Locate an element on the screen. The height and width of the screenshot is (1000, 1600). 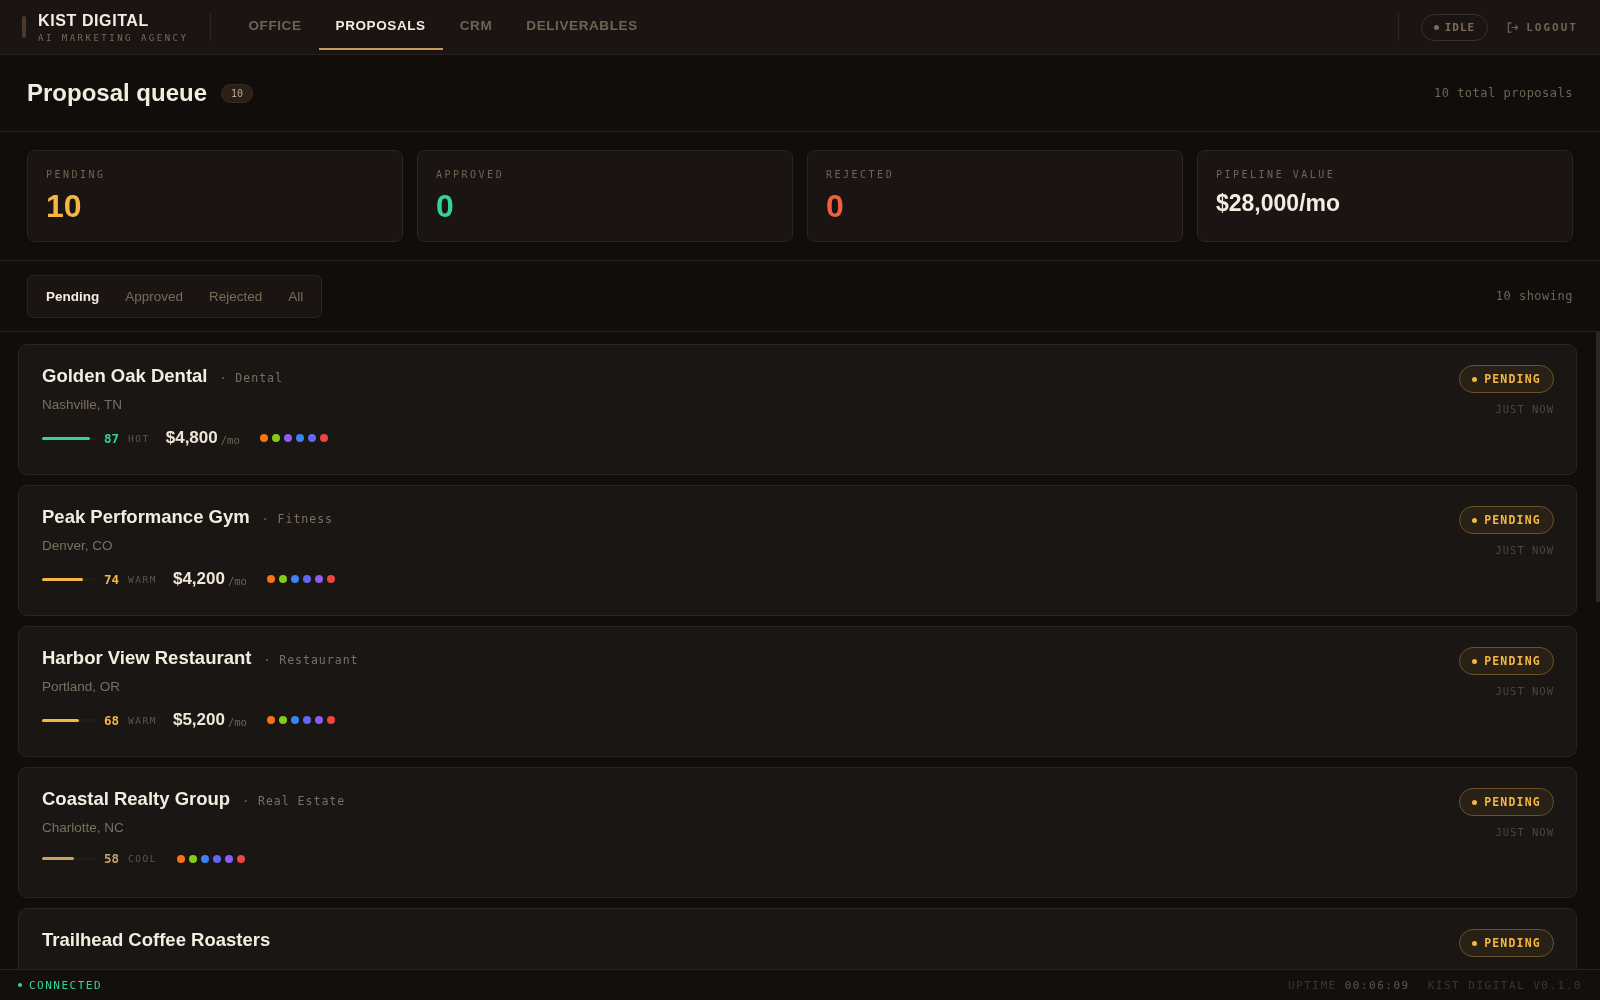
stat-label: APPROVED is located at coordinates (471, 174).